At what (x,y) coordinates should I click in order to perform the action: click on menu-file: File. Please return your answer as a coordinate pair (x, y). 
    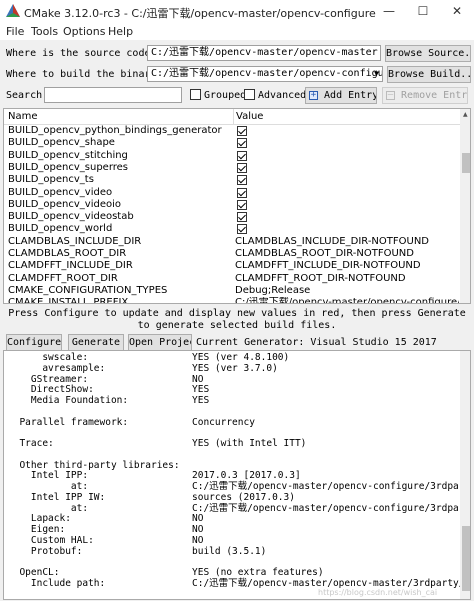
    Looking at the image, I should click on (15, 31).